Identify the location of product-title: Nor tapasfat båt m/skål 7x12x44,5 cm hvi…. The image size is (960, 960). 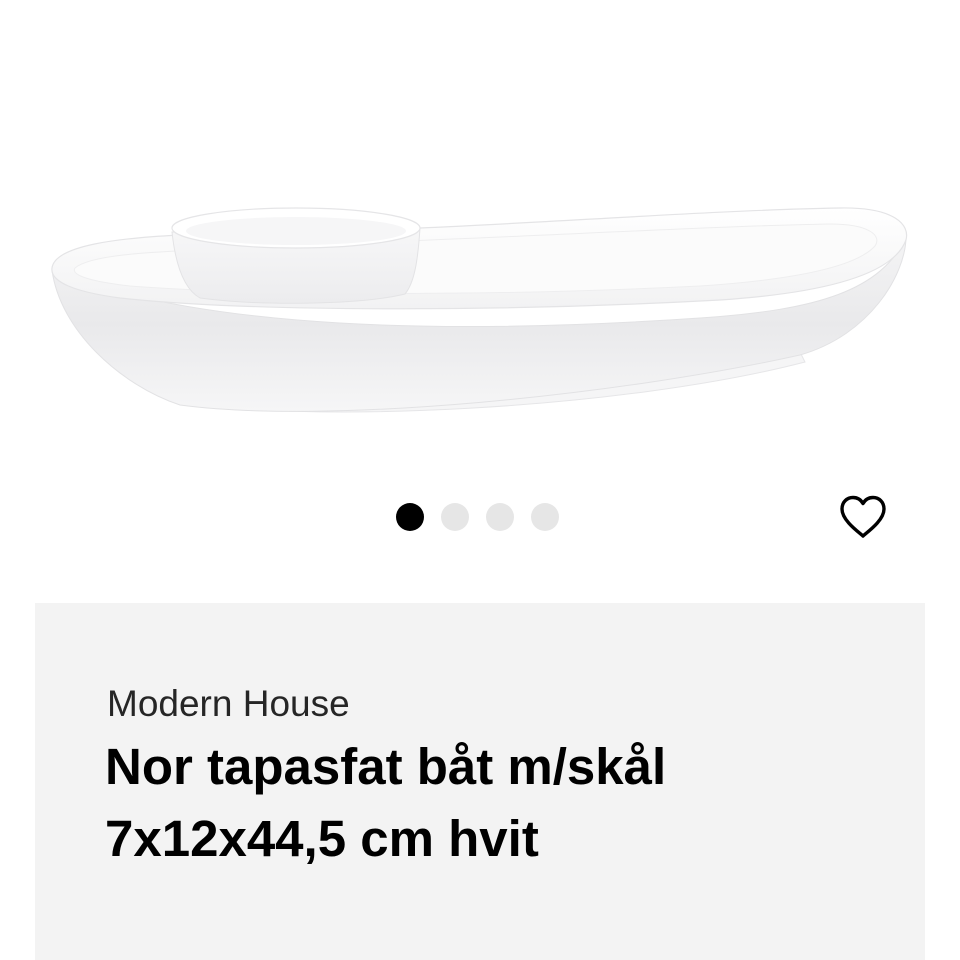
(386, 802).